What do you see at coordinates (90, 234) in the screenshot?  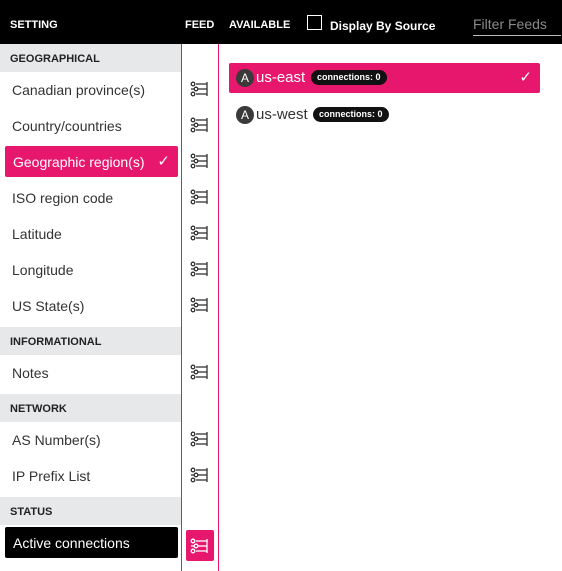 I see `setting-latitude: Latitude` at bounding box center [90, 234].